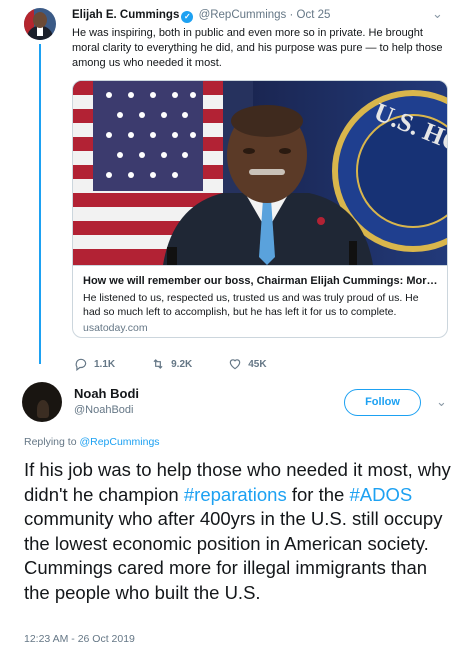 This screenshot has width=466, height=658. I want to click on tweet-actions-bar: 1.1K 9.2K 45K, so click(188, 364).